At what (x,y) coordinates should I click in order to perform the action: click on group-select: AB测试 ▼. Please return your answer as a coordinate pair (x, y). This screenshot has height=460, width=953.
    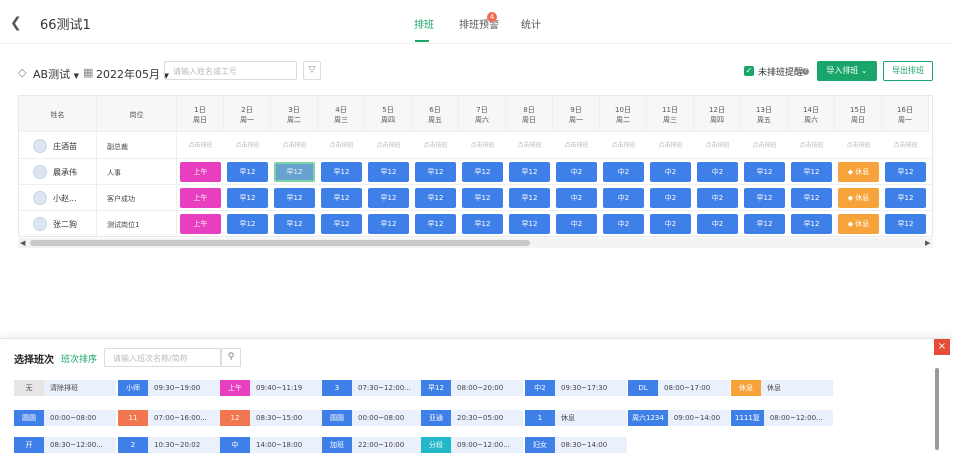
    Looking at the image, I should click on (56, 74).